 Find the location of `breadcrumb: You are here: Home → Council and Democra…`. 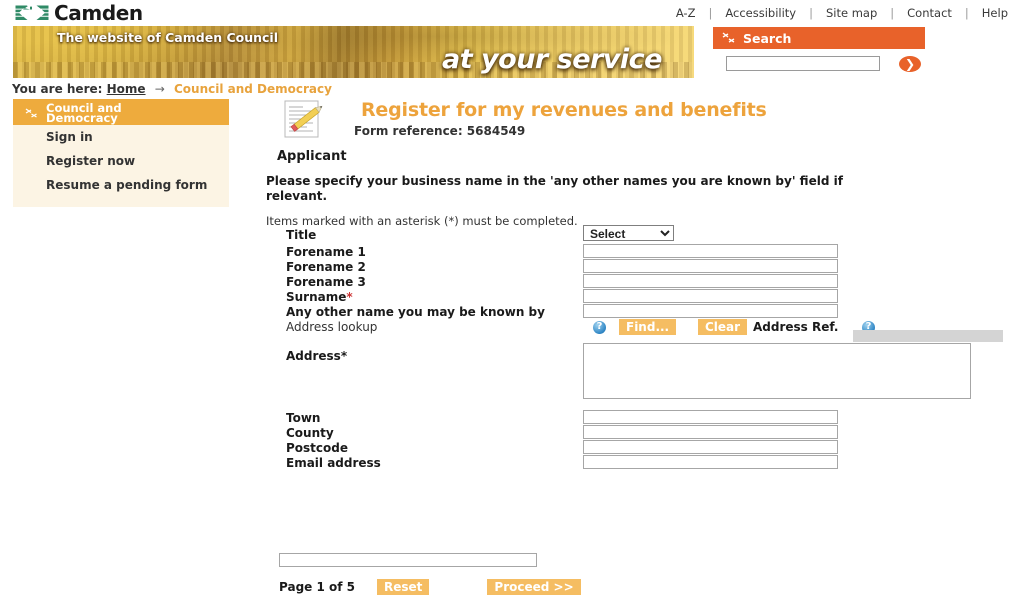

breadcrumb: You are here: Home → Council and Democra… is located at coordinates (172, 89).